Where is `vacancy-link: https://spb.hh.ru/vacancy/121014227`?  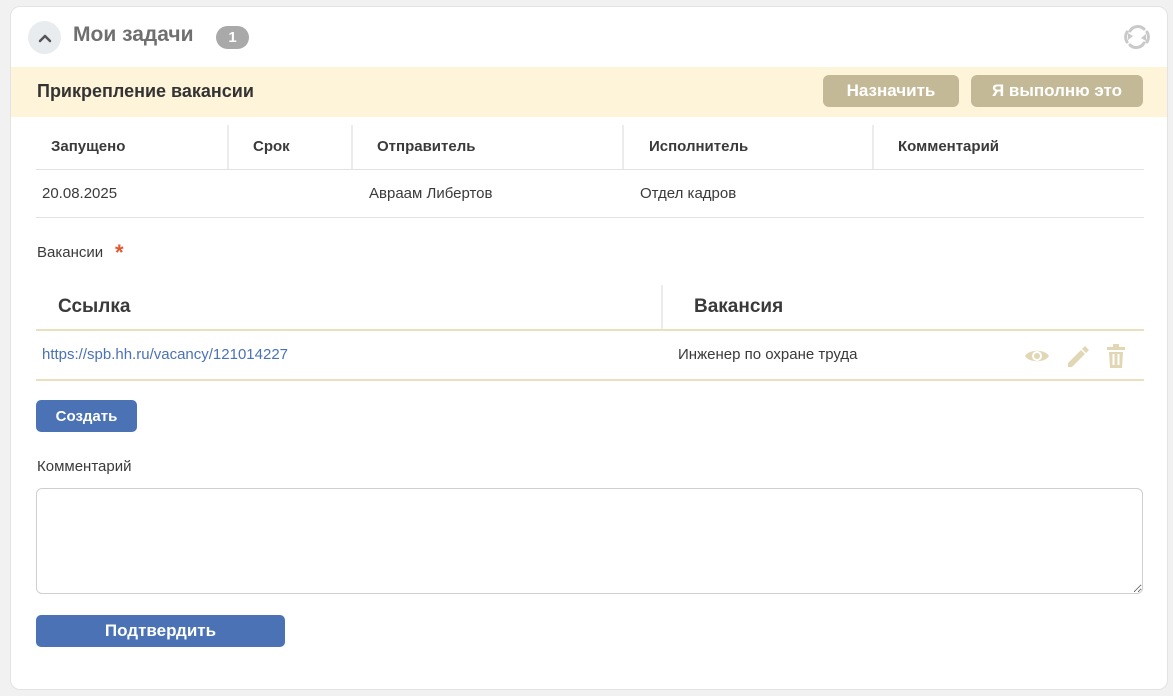
vacancy-link: https://spb.hh.ru/vacancy/121014227 is located at coordinates (165, 355).